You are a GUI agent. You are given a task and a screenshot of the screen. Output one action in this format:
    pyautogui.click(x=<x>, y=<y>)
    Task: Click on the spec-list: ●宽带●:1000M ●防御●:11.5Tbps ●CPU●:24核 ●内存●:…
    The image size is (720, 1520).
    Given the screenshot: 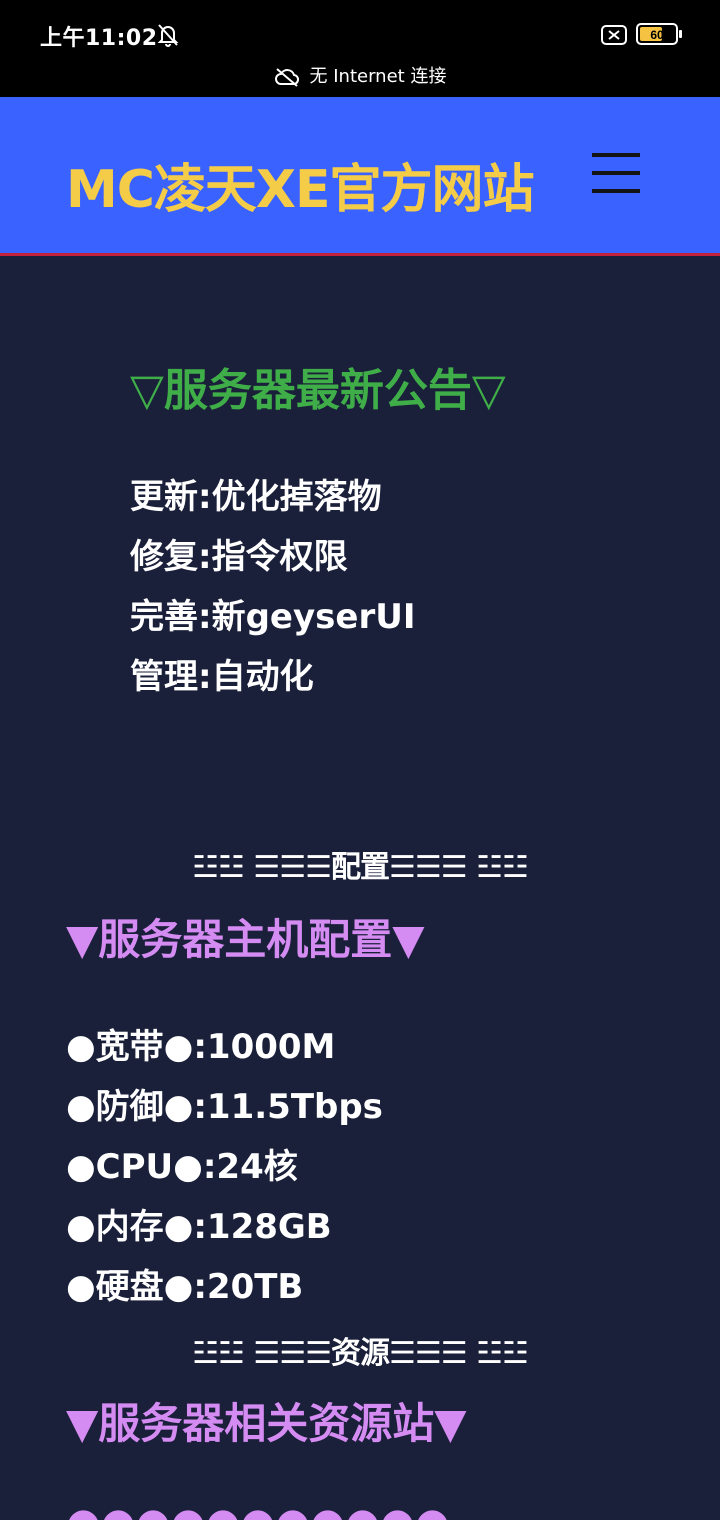 What is the action you would take?
    pyautogui.click(x=224, y=1172)
    